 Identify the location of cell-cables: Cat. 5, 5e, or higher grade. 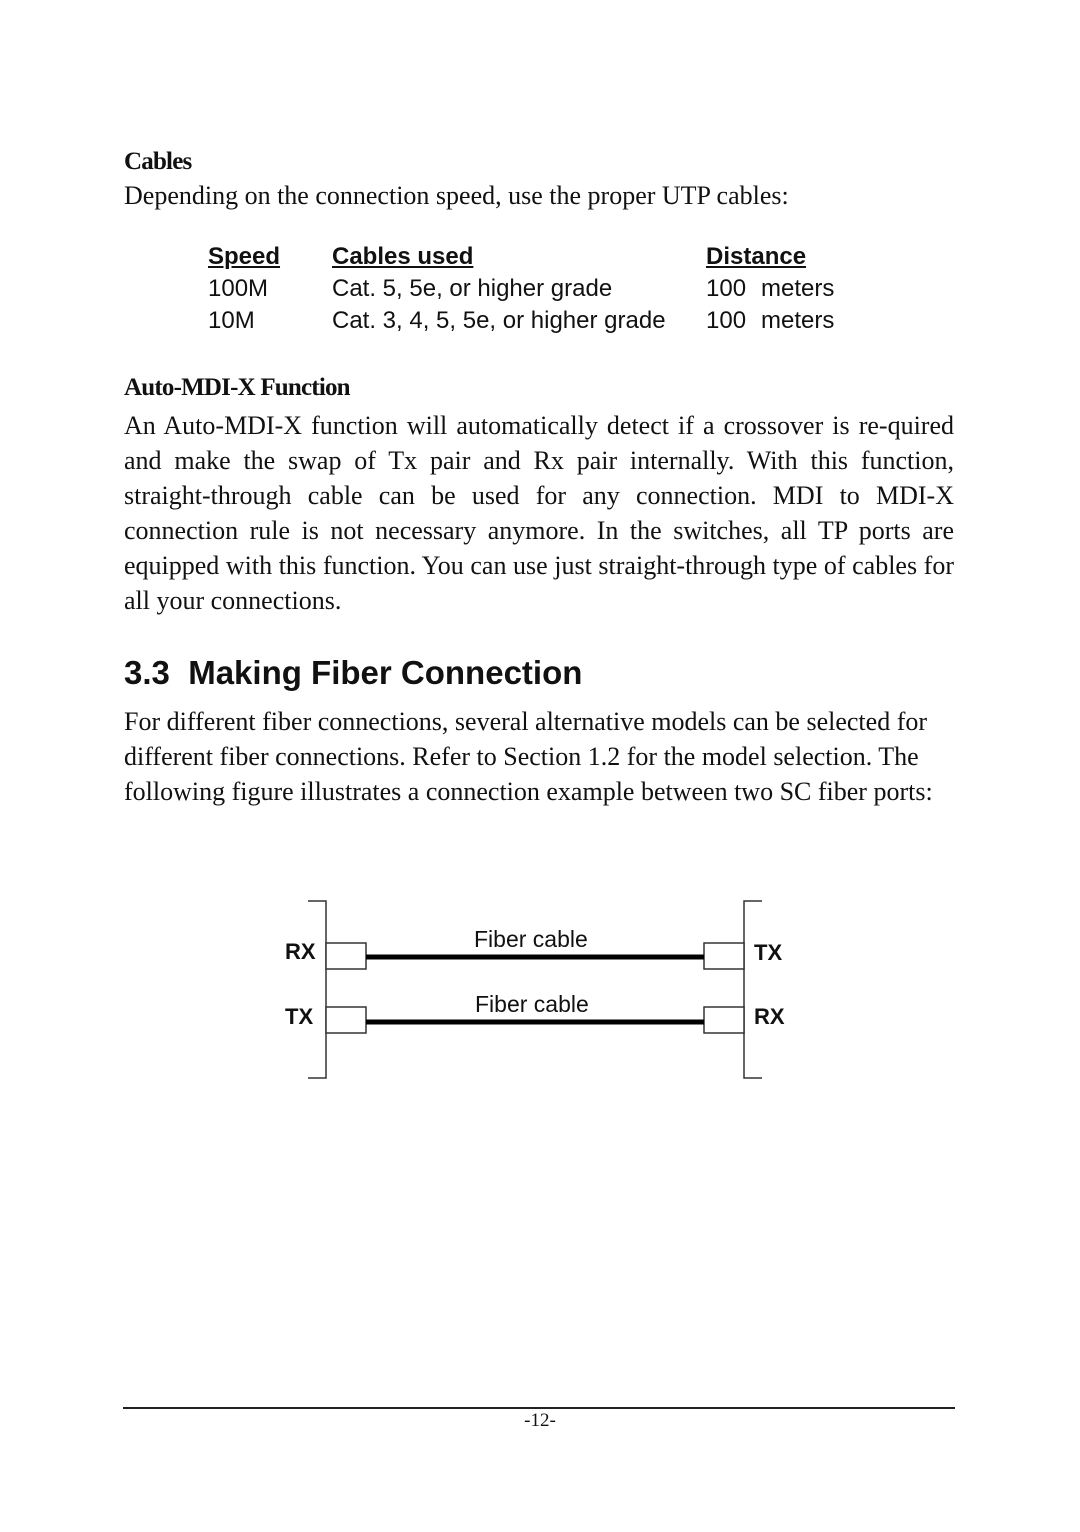
(472, 288).